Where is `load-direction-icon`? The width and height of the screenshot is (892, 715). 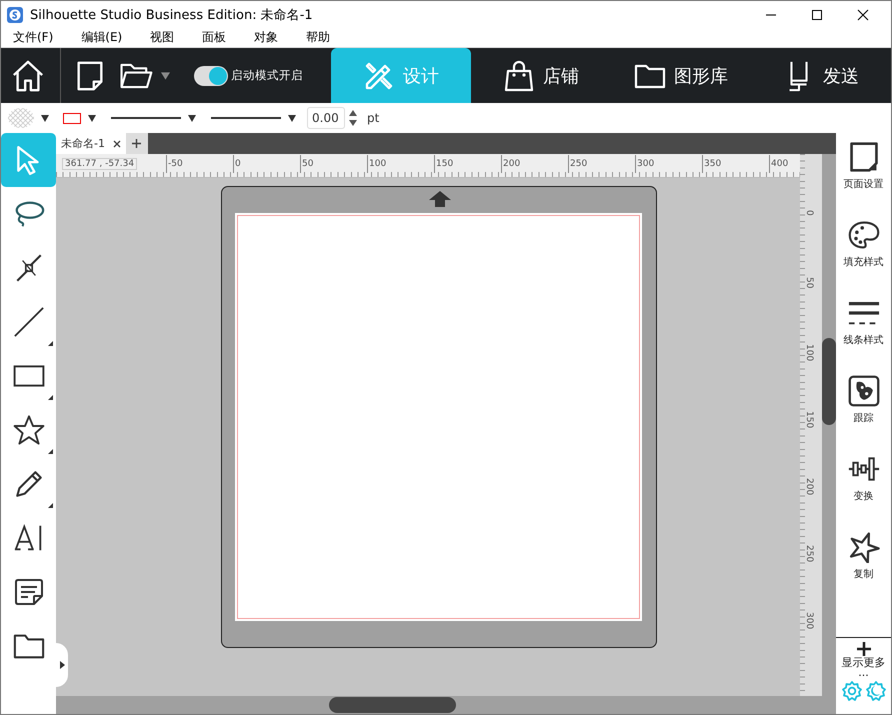 load-direction-icon is located at coordinates (440, 199).